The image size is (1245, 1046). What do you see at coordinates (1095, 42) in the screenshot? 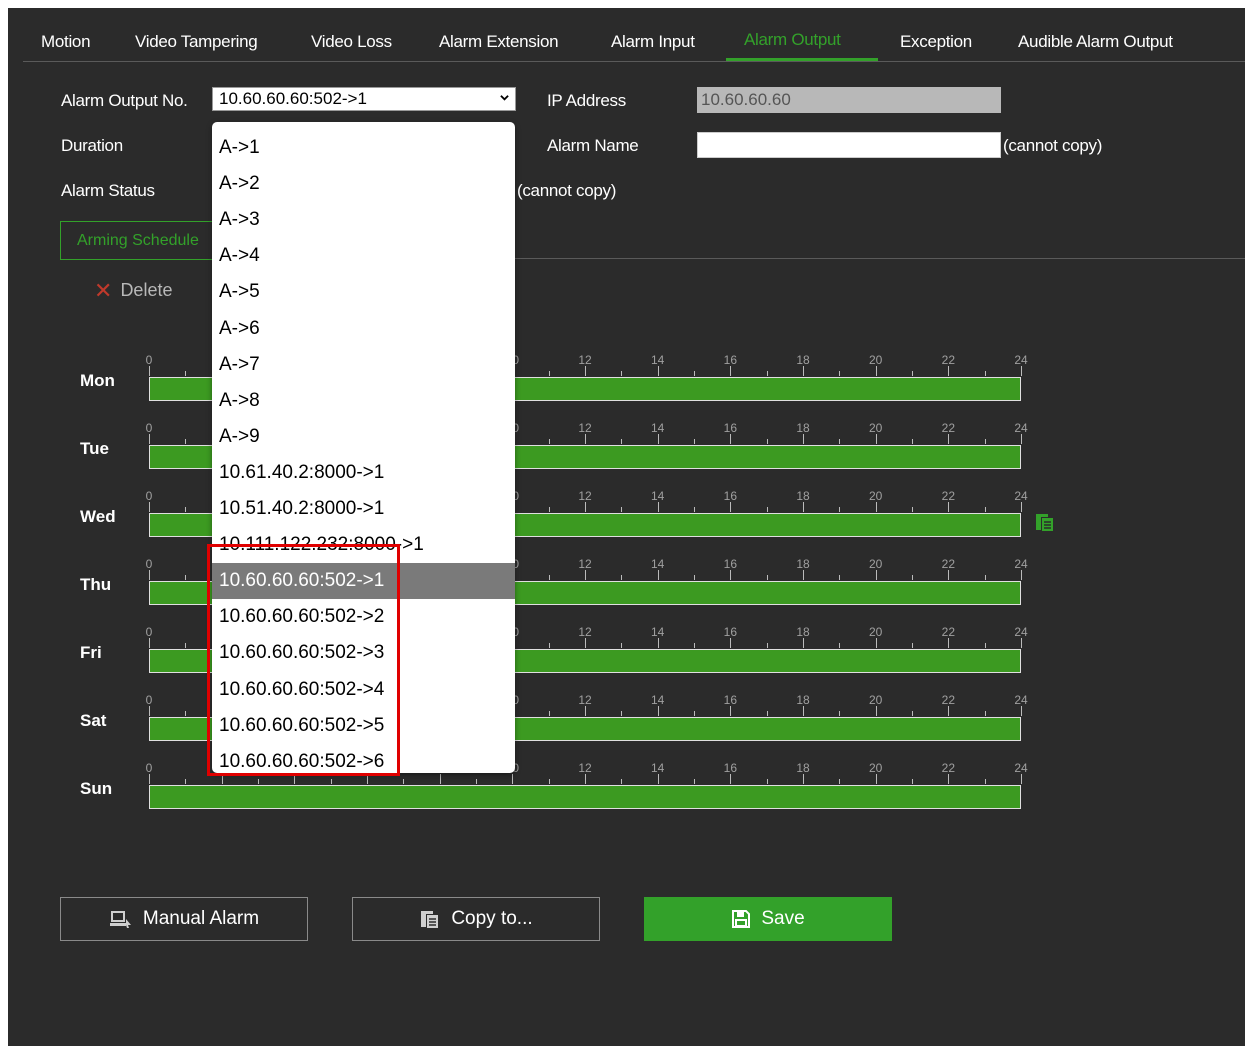
I see `tab-audible-alarm-output: Audible Alarm Output` at bounding box center [1095, 42].